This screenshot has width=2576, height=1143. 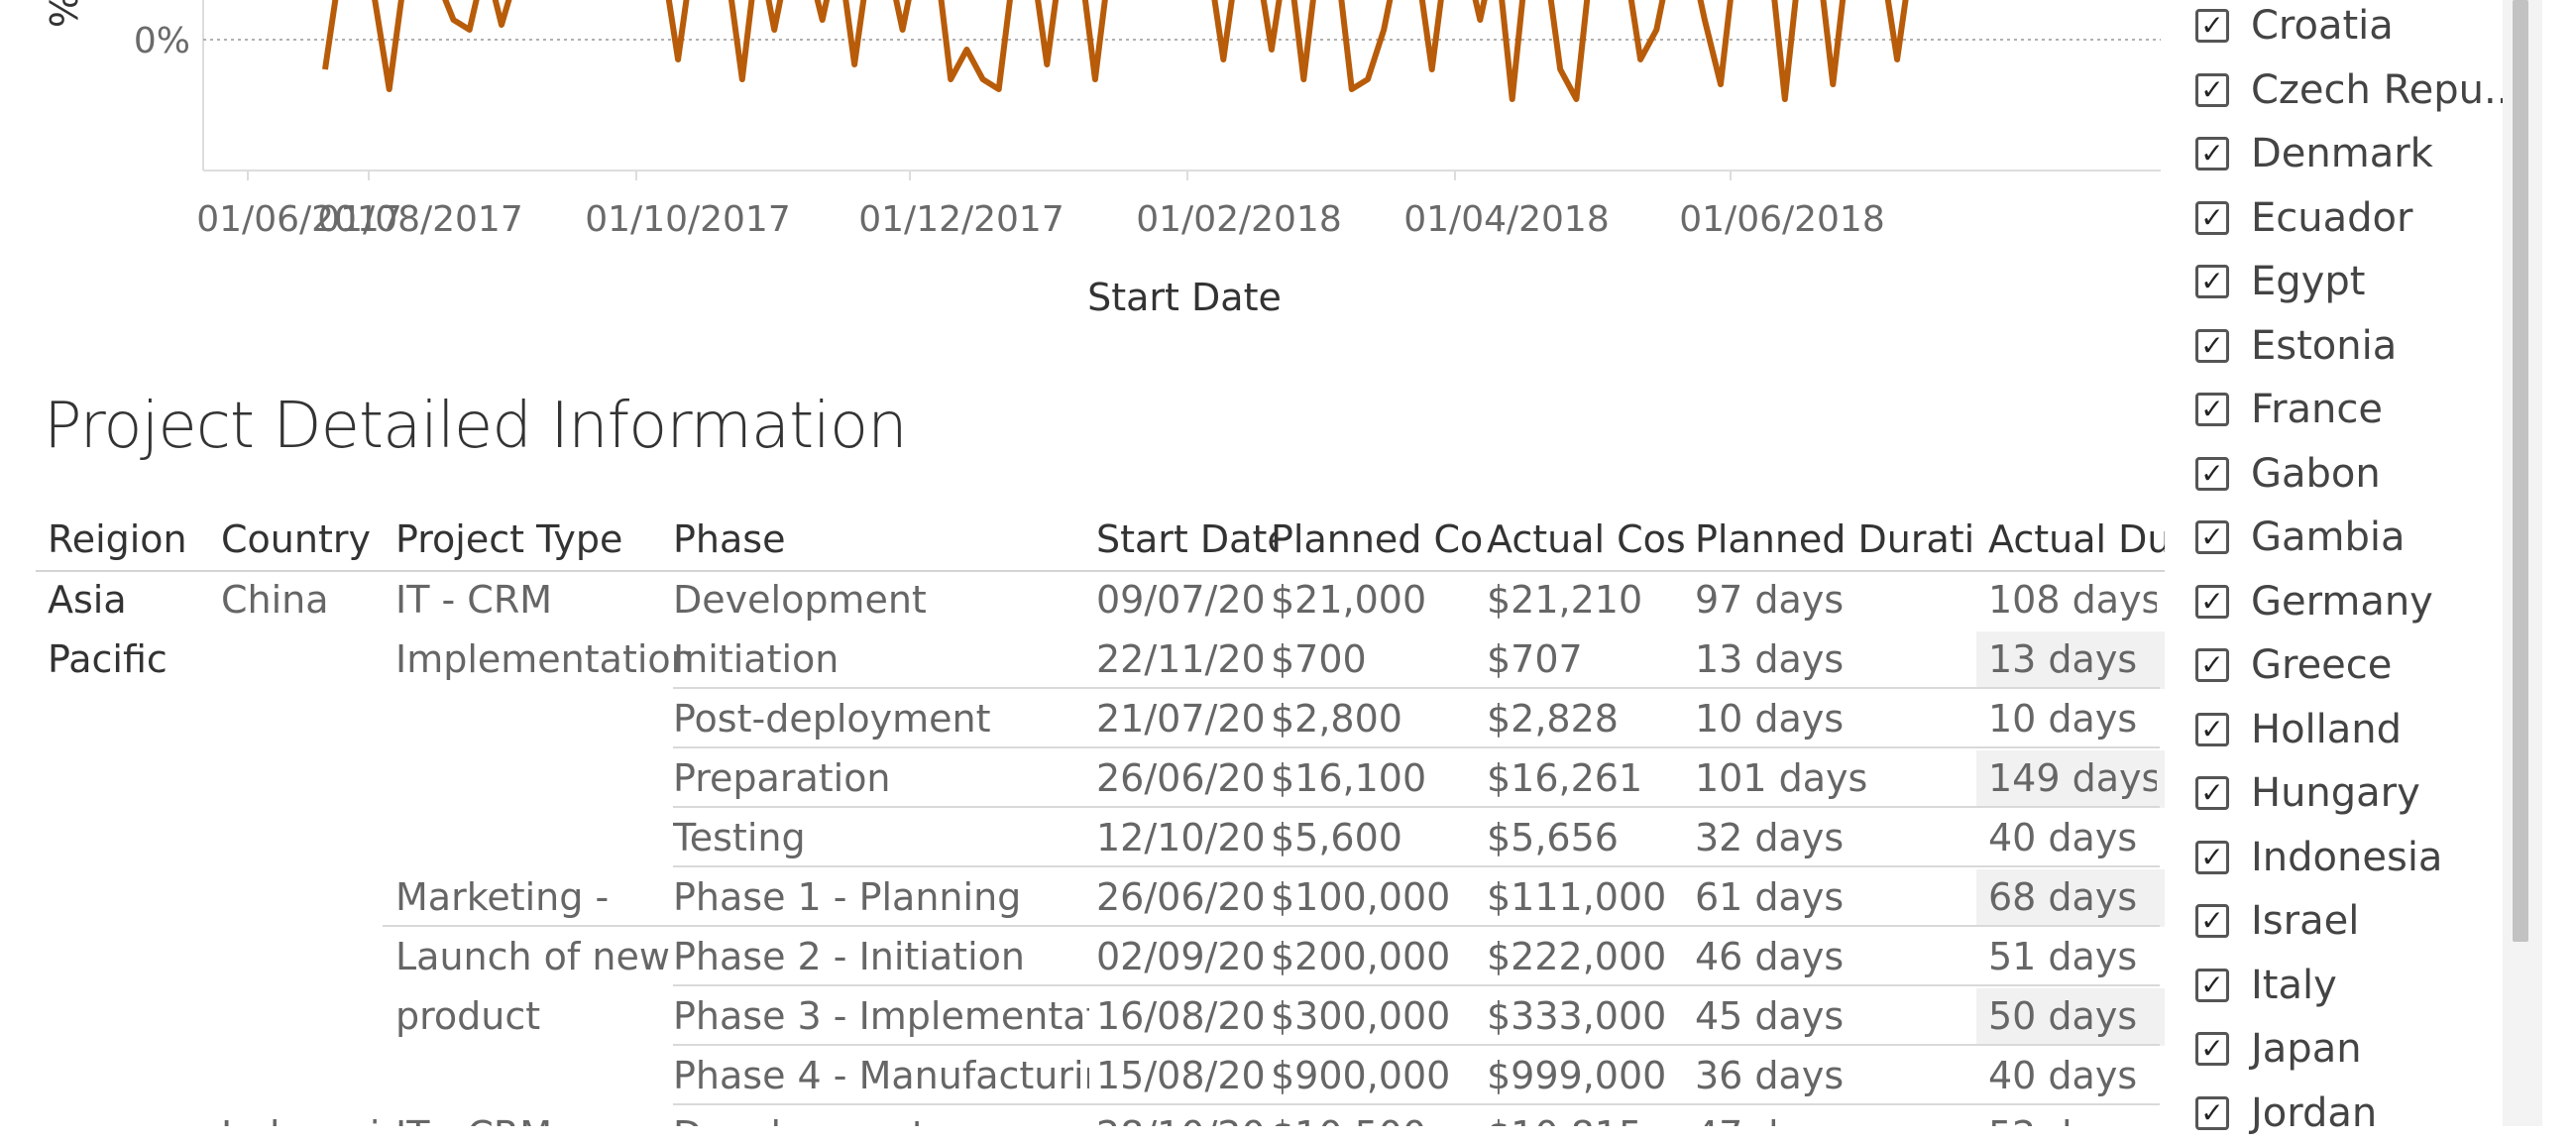 I want to click on project-type-2-line1: Marketing -, so click(x=502, y=897).